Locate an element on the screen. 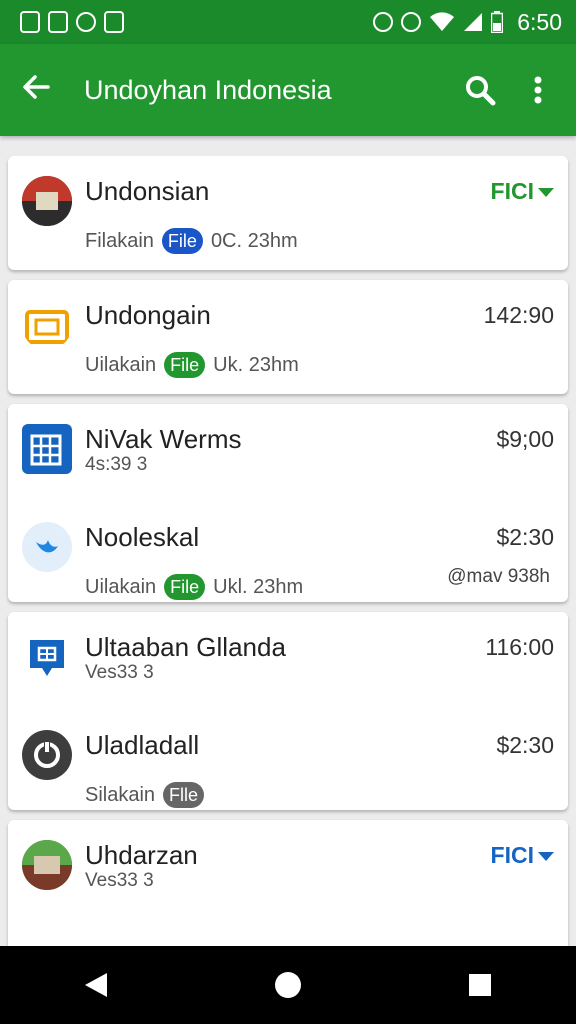  list-item: Ultaaban Gllanda Ves33 3 116:00 is located at coordinates (288, 661).